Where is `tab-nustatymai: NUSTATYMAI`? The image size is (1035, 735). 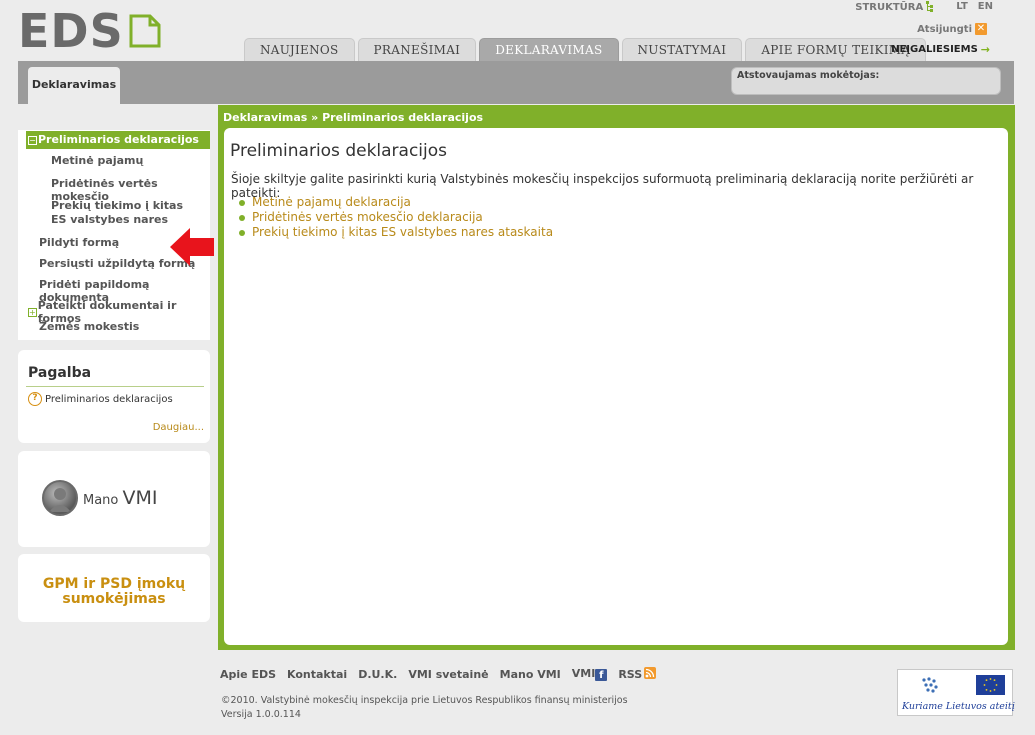 tab-nustatymai: NUSTATYMAI is located at coordinates (682, 49).